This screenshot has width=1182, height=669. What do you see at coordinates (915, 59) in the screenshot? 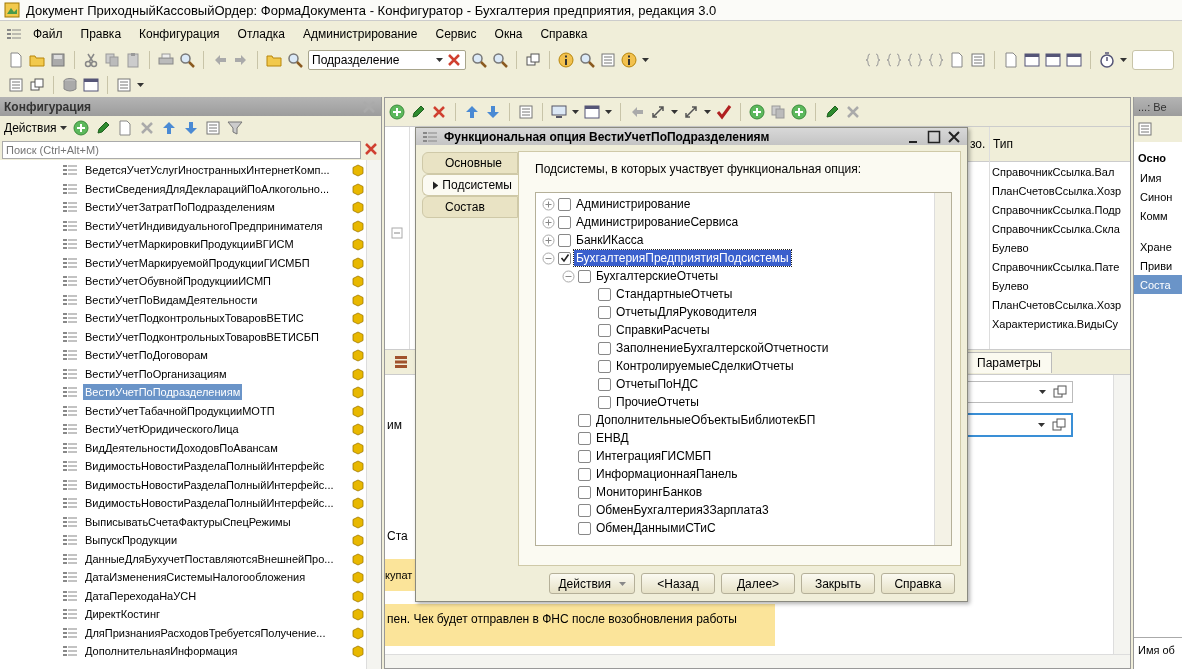
I see `braces-icon` at bounding box center [915, 59].